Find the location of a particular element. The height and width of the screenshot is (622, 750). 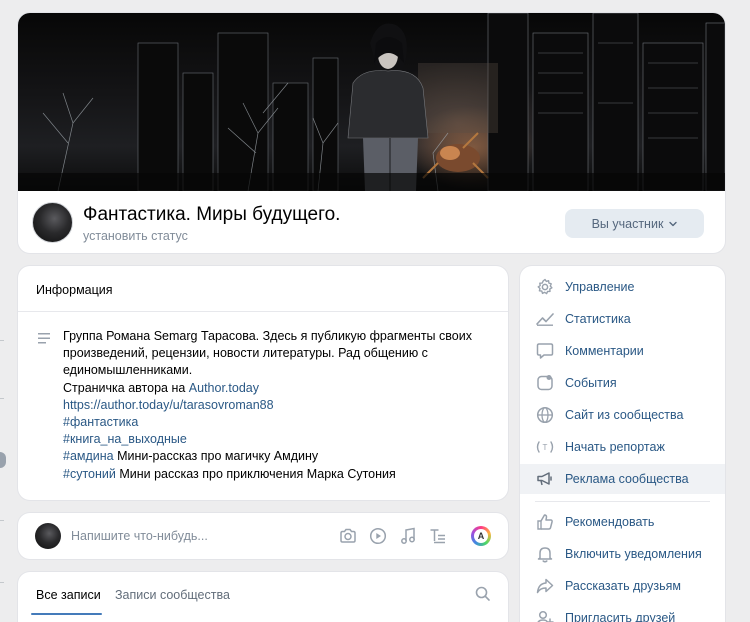

author-today-link: Author.today is located at coordinates (224, 388).